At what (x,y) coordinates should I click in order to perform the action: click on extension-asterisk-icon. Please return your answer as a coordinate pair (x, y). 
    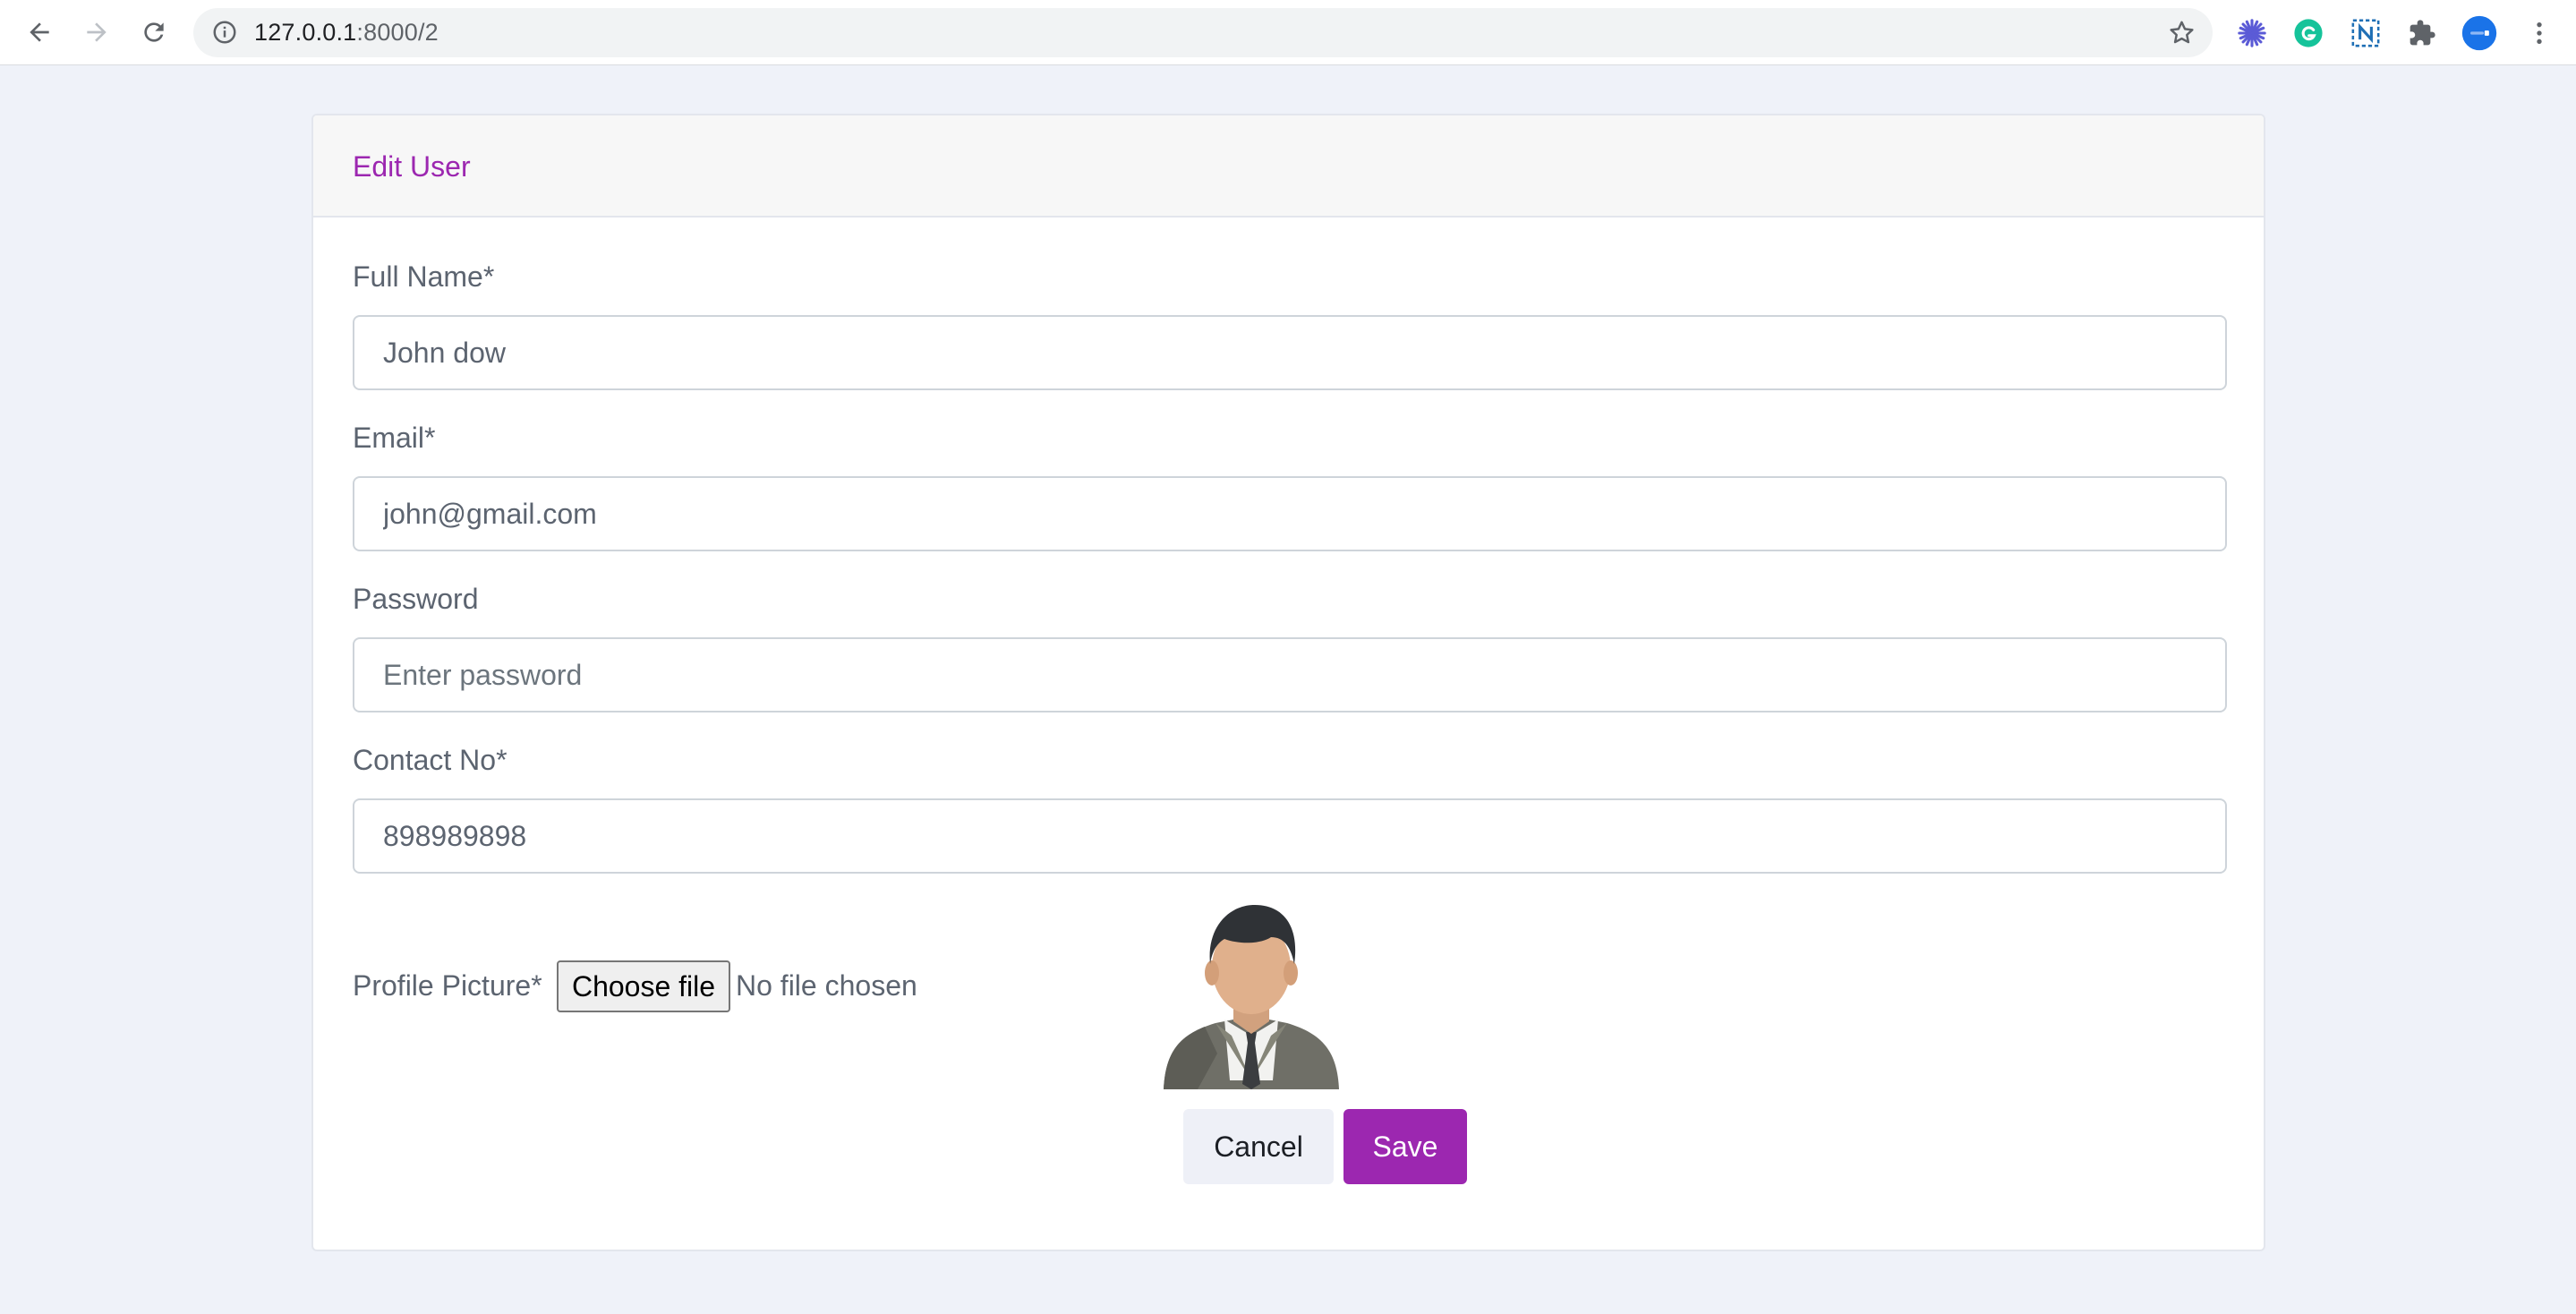
    Looking at the image, I should click on (2252, 33).